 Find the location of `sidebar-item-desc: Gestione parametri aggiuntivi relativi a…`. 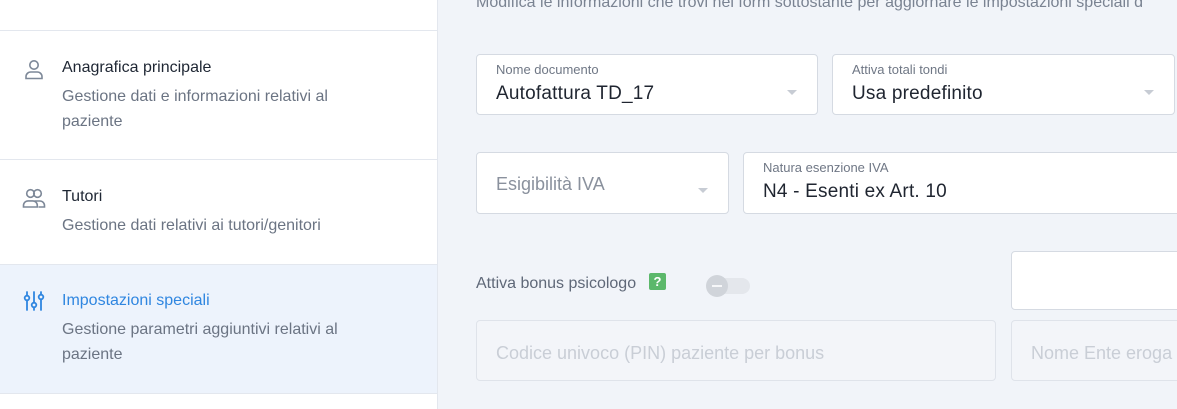

sidebar-item-desc: Gestione parametri aggiuntivi relativi a… is located at coordinates (200, 342).